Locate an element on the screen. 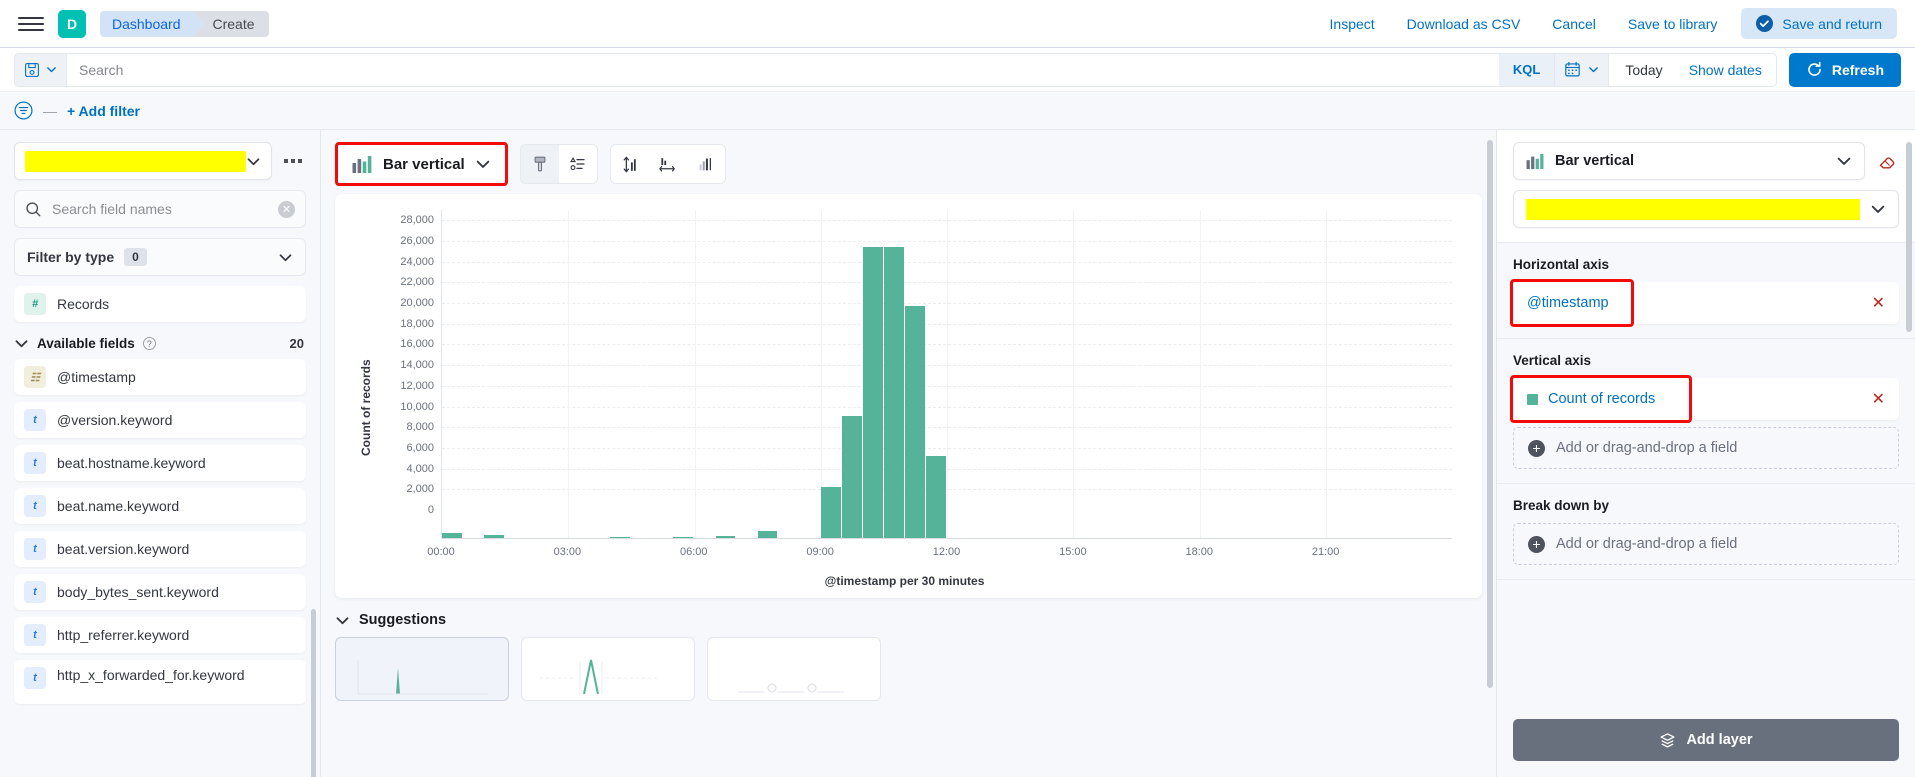 The image size is (1915, 777). breadcrumb-dashboard: Dashboard is located at coordinates (151, 23).